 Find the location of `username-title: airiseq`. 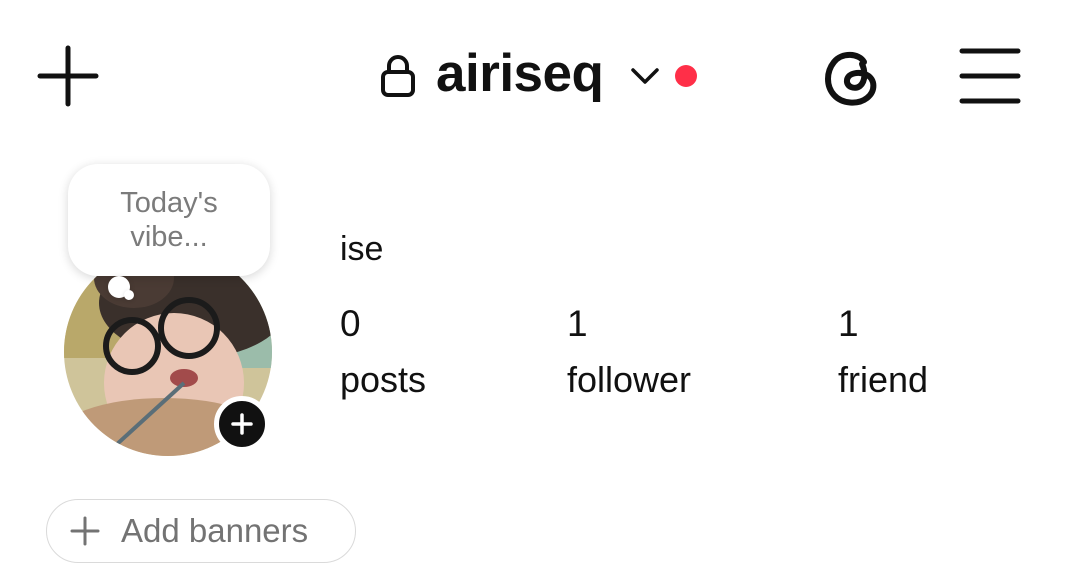

username-title: airiseq is located at coordinates (520, 73).